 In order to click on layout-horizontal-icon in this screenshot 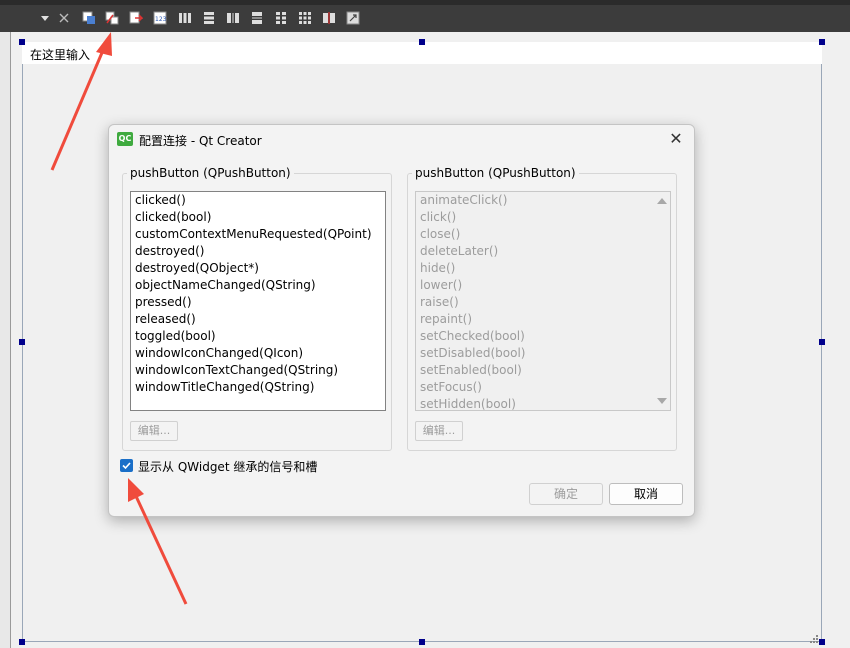, I will do `click(185, 18)`.